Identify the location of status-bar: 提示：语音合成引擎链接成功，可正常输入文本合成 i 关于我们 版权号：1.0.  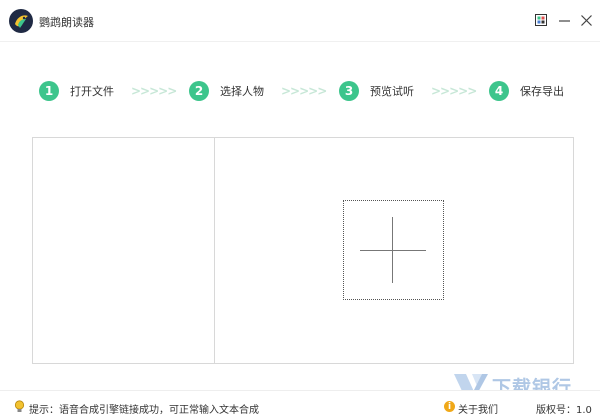
(300, 405).